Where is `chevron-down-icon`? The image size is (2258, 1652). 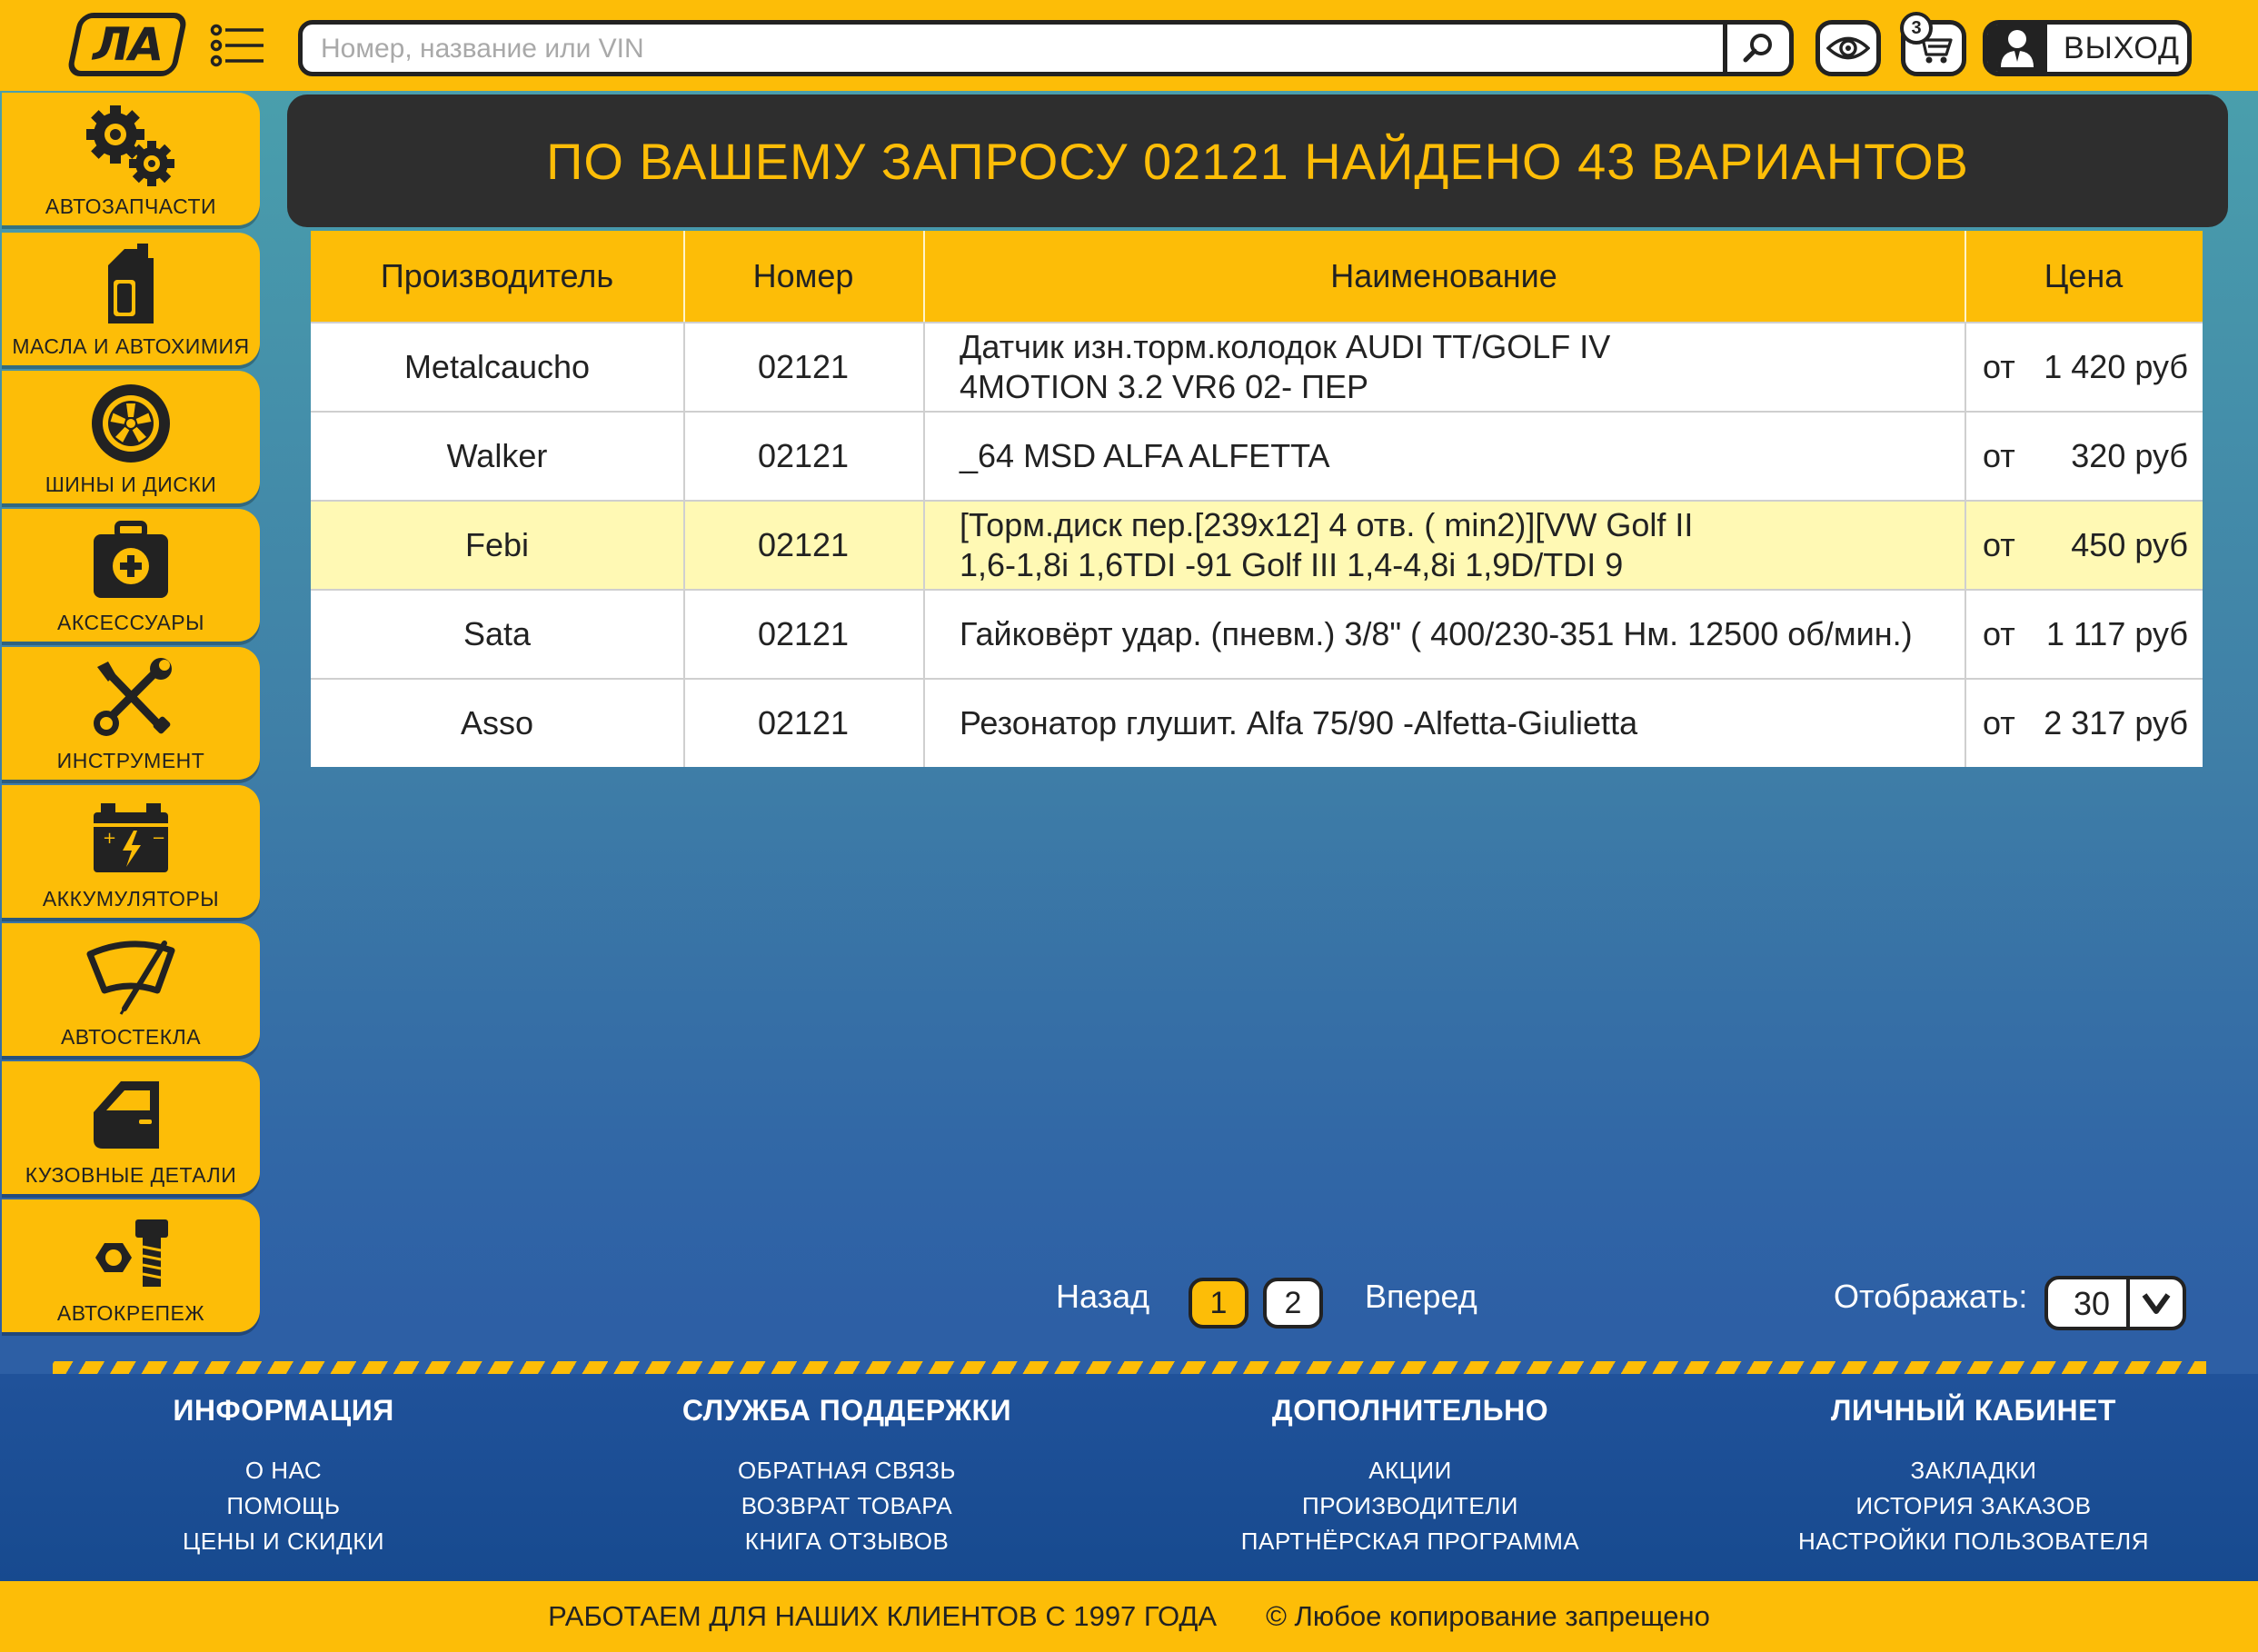
chevron-down-icon is located at coordinates (2154, 1303).